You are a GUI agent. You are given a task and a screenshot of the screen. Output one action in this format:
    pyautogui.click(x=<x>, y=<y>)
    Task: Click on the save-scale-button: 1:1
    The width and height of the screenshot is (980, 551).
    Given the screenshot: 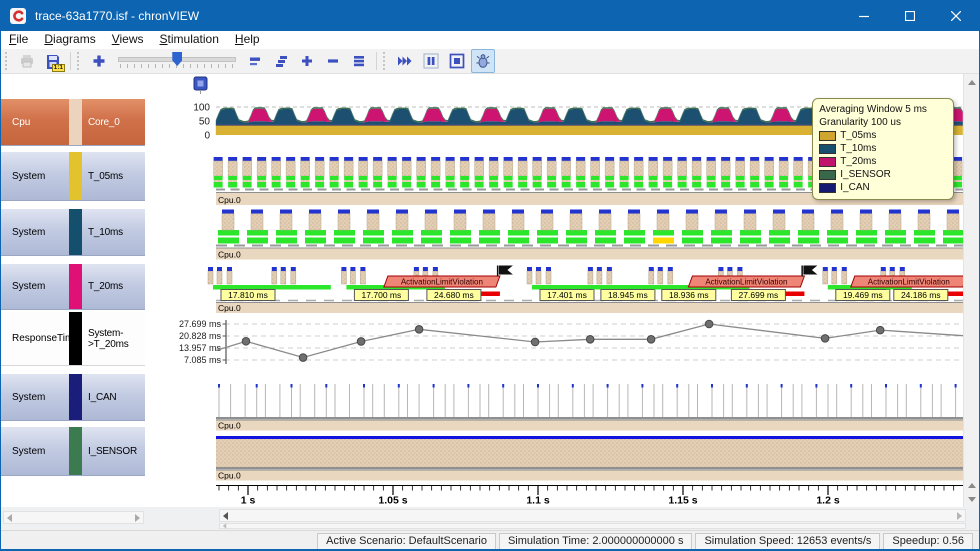 What is the action you would take?
    pyautogui.click(x=53, y=61)
    